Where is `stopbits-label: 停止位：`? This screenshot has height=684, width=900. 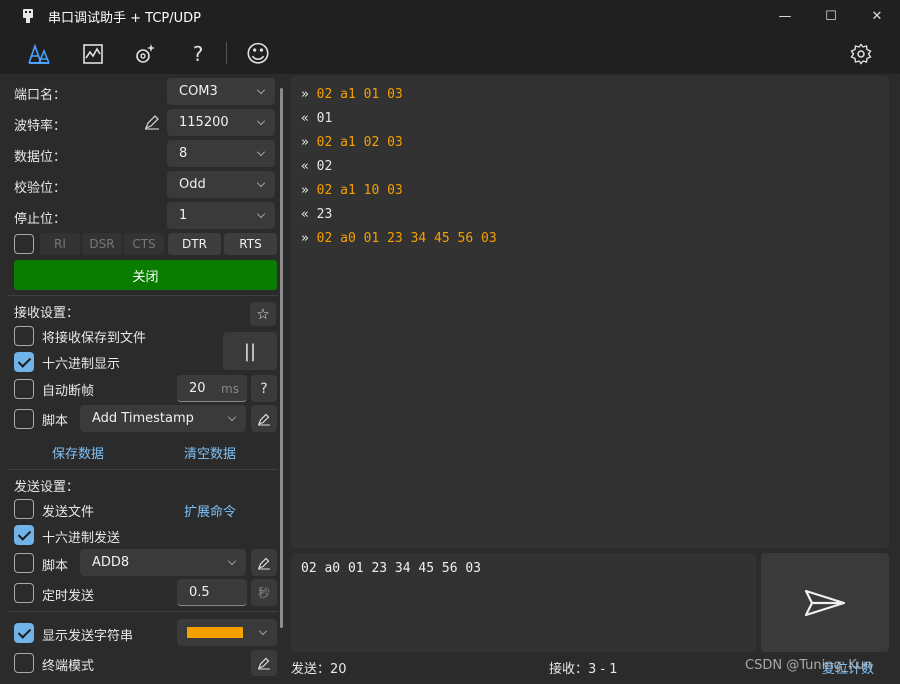 stopbits-label: 停止位： is located at coordinates (40, 219).